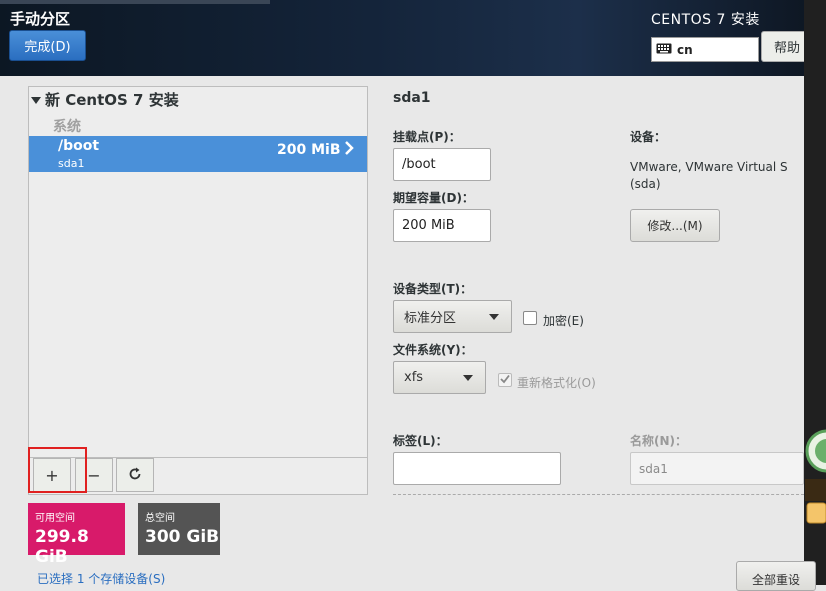  I want to click on device-type-value: 标准分区, so click(430, 318).